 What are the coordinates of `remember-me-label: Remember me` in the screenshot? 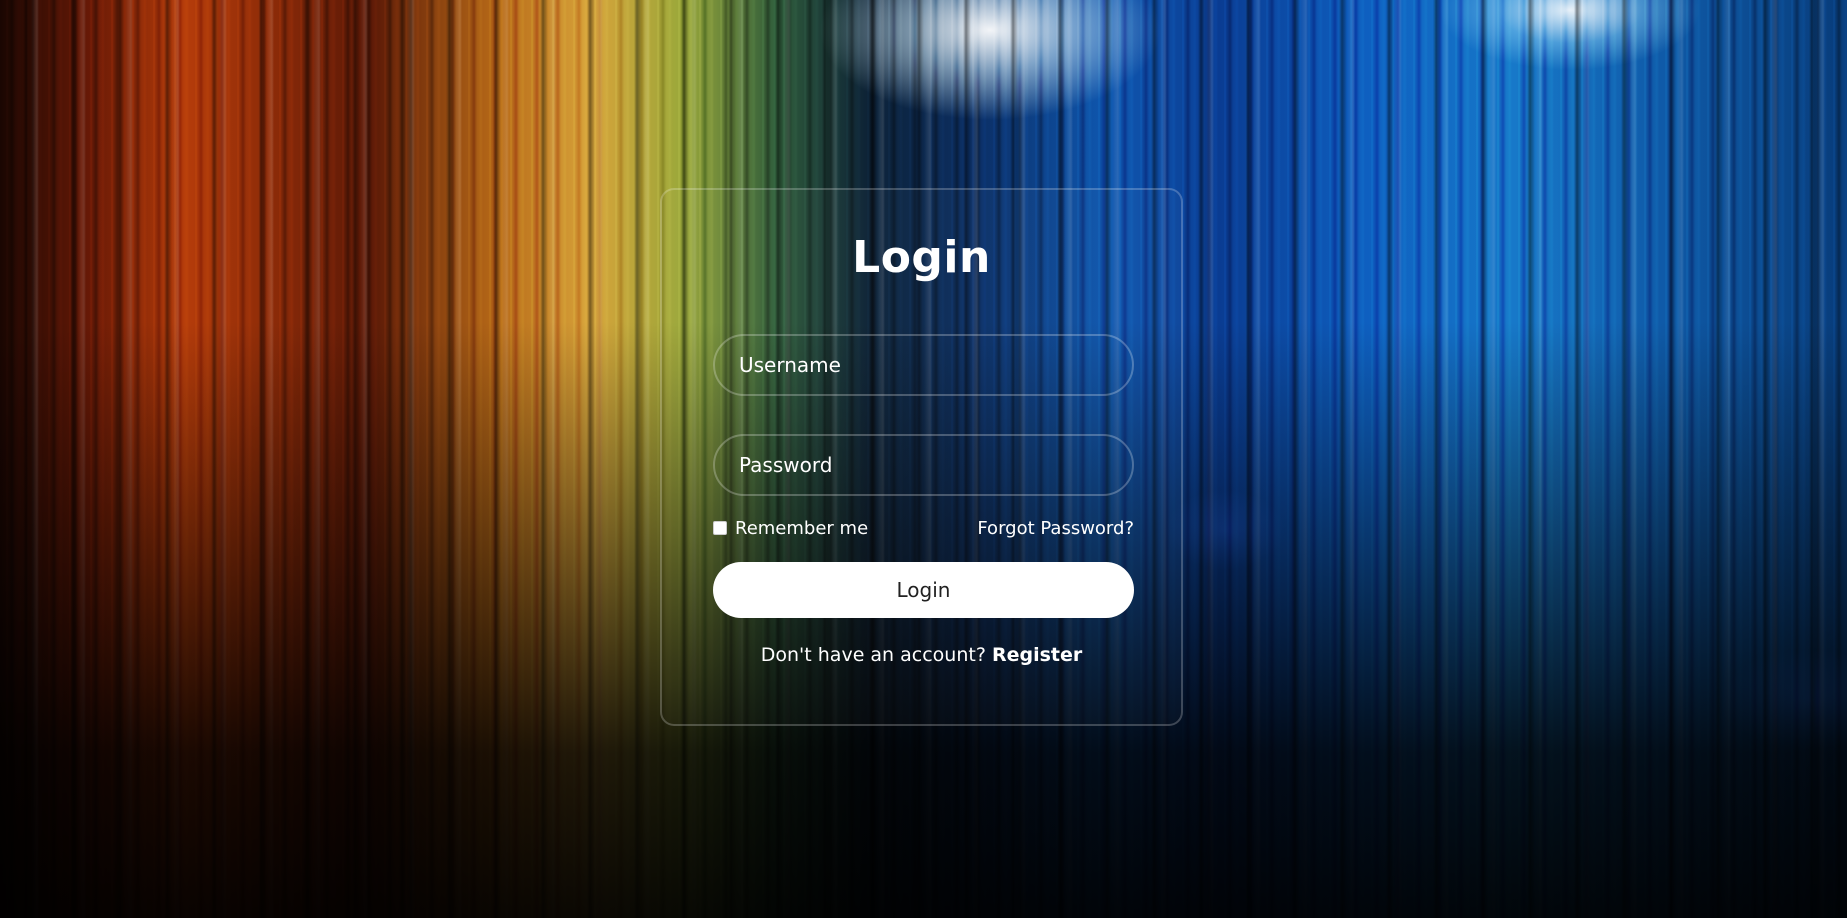 It's located at (802, 528).